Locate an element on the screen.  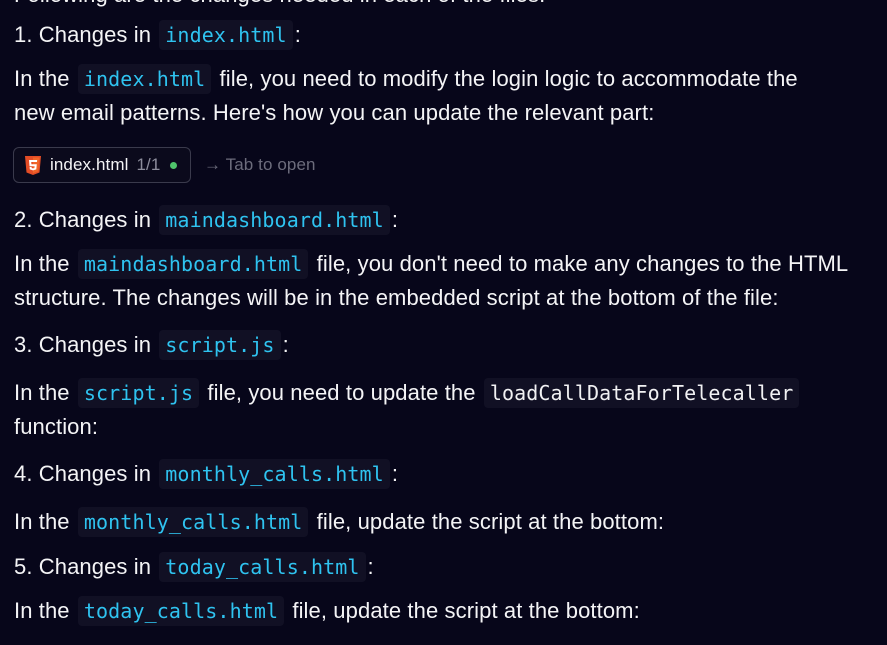
heading-text: 5. Changes in is located at coordinates (83, 566).